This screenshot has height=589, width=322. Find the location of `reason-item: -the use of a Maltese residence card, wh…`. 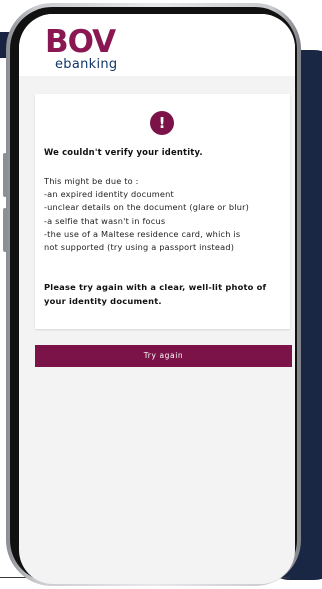

reason-item: -the use of a Maltese residence card, wh… is located at coordinates (142, 233).